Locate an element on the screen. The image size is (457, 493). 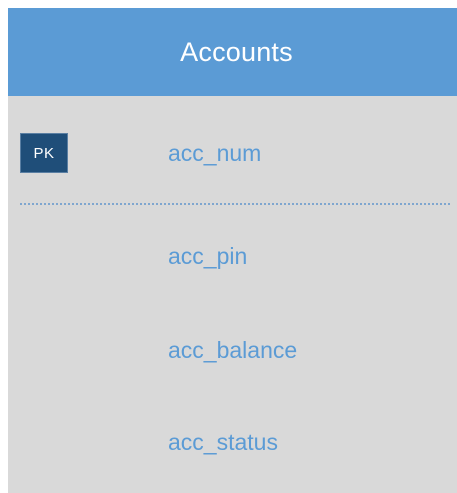
entity-title: Accounts is located at coordinates (236, 51).